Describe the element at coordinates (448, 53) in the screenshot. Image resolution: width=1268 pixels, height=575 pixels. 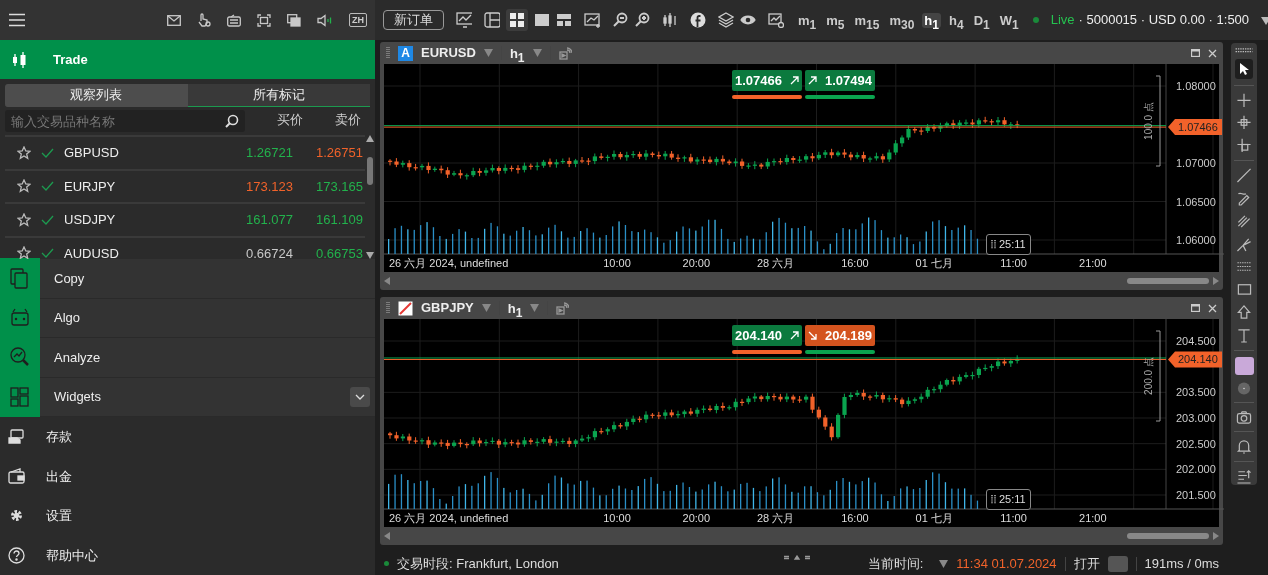
I see `chart-symbol: EURUSD` at that location.